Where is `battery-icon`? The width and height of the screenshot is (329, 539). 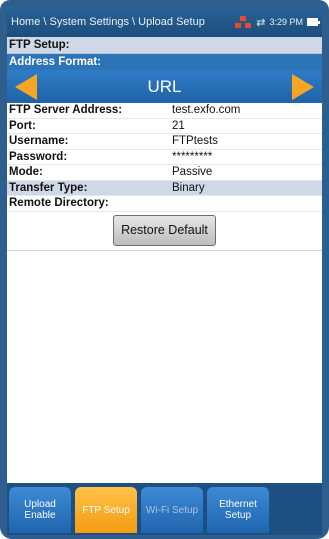 battery-icon is located at coordinates (313, 22).